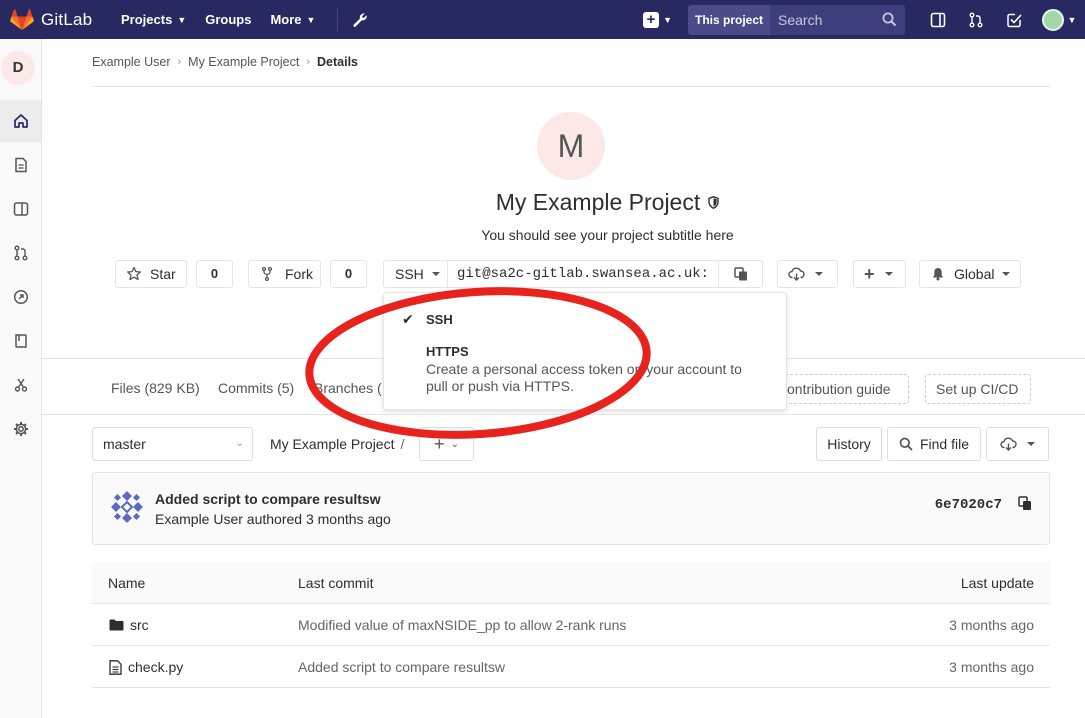  I want to click on find-file-label: Find file, so click(944, 444).